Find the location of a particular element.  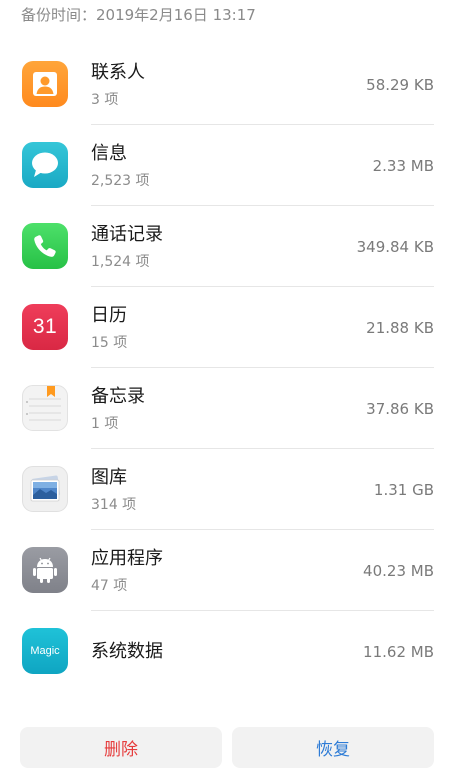

item-name: 联系人 is located at coordinates (118, 72).